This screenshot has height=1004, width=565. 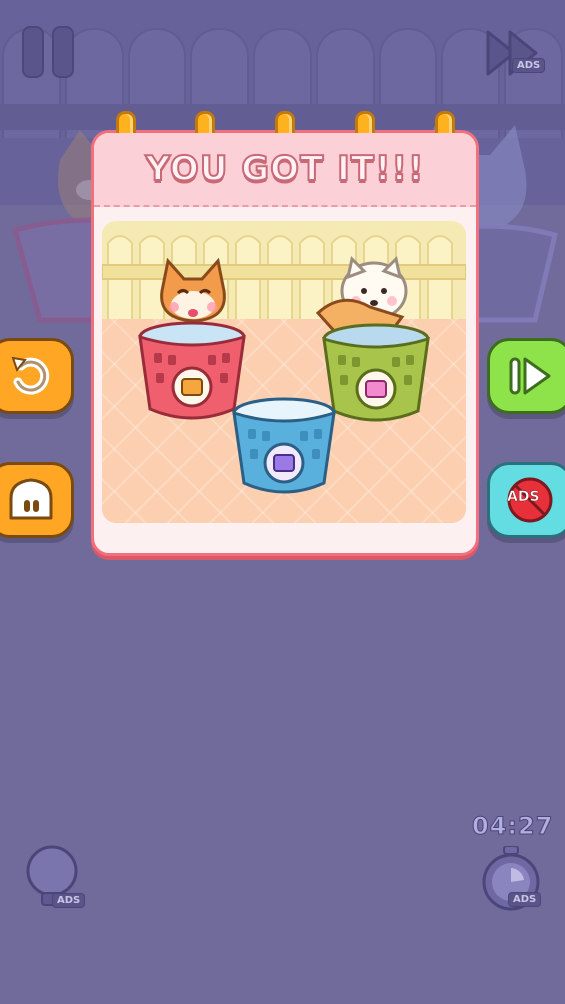 I want to click on hint-button: ADS, so click(x=56, y=878).